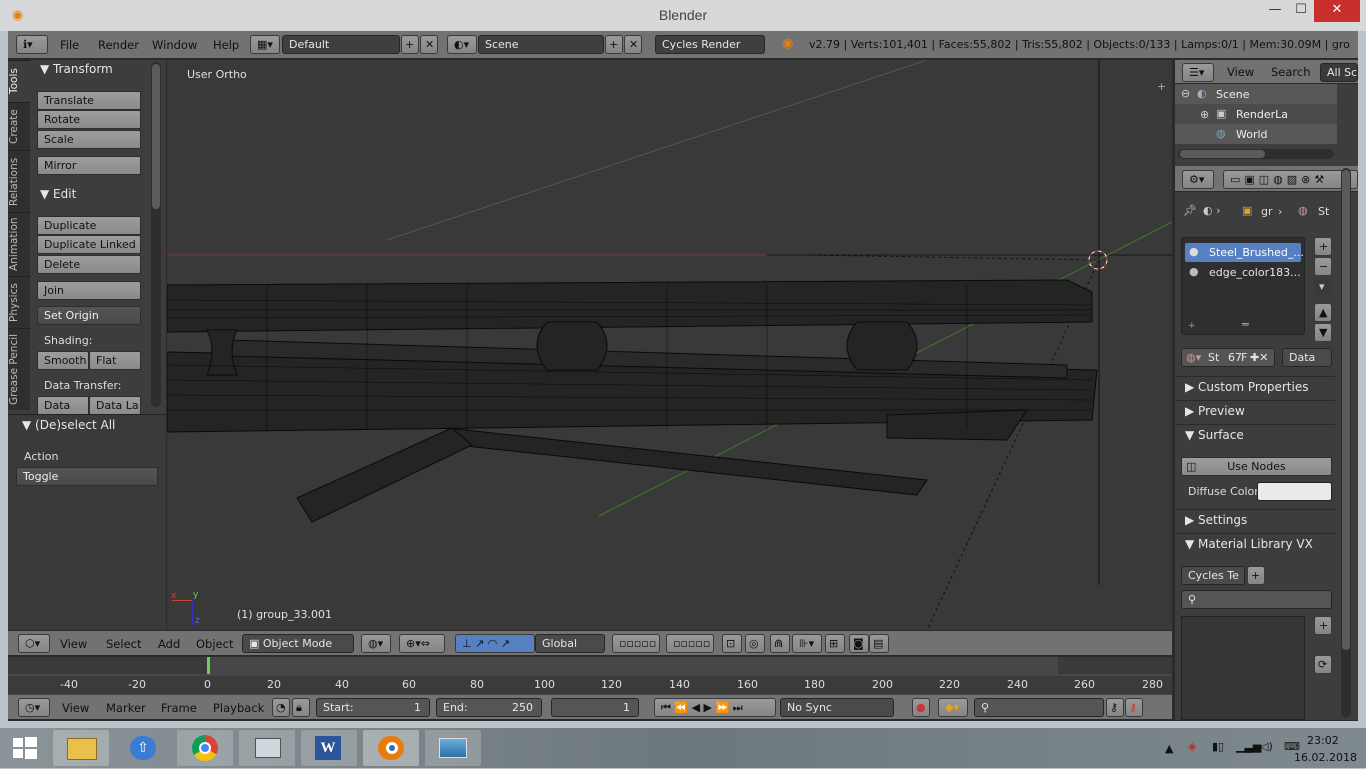 The image size is (1366, 769). Describe the element at coordinates (115, 405) in the screenshot. I see `data-layout-button: Data La` at that location.